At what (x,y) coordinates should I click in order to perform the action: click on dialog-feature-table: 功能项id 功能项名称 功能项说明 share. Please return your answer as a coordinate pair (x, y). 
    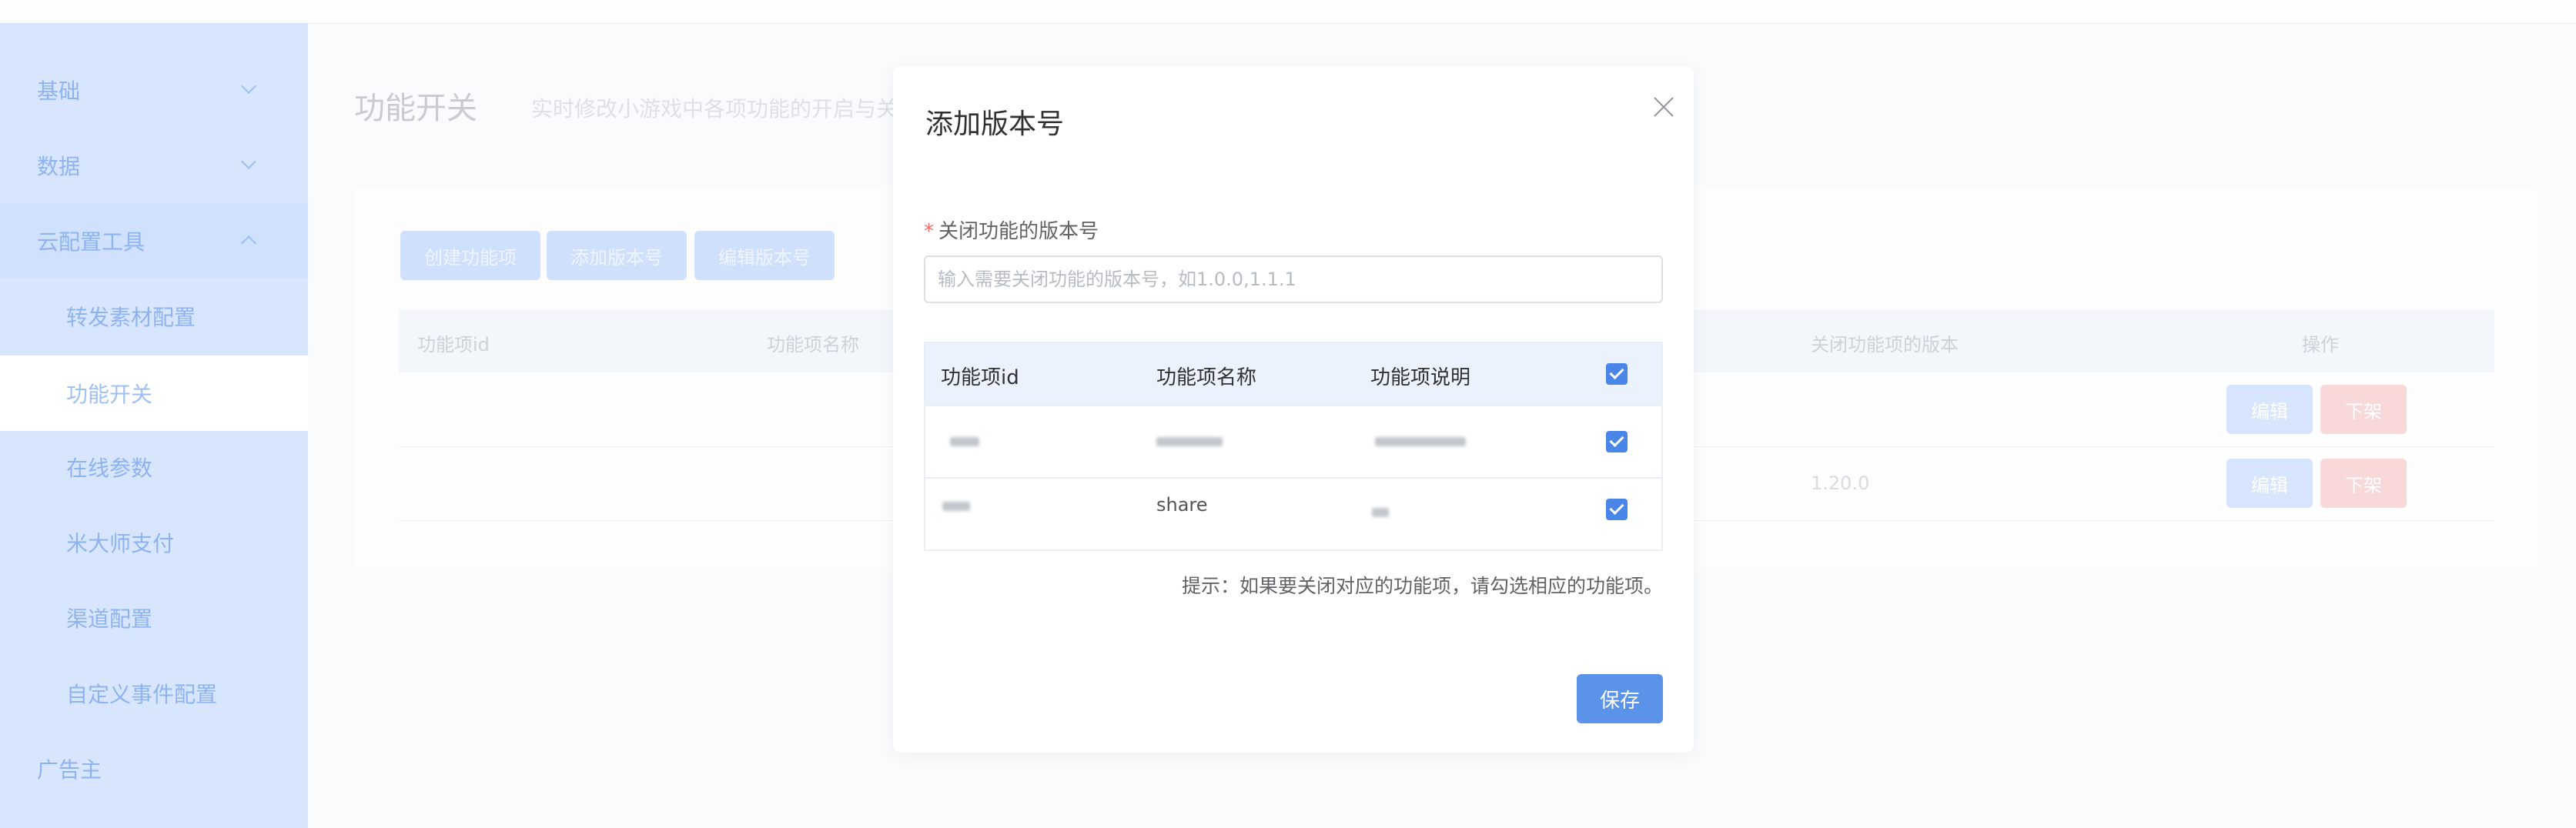
    Looking at the image, I should click on (1293, 446).